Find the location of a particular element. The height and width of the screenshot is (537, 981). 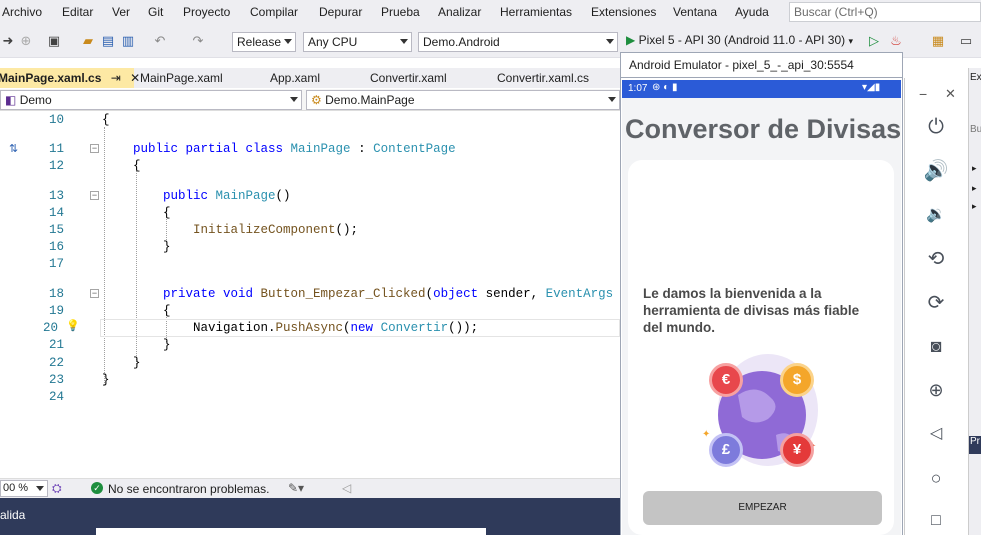

scroll-left-icon: ◁ is located at coordinates (346, 488).